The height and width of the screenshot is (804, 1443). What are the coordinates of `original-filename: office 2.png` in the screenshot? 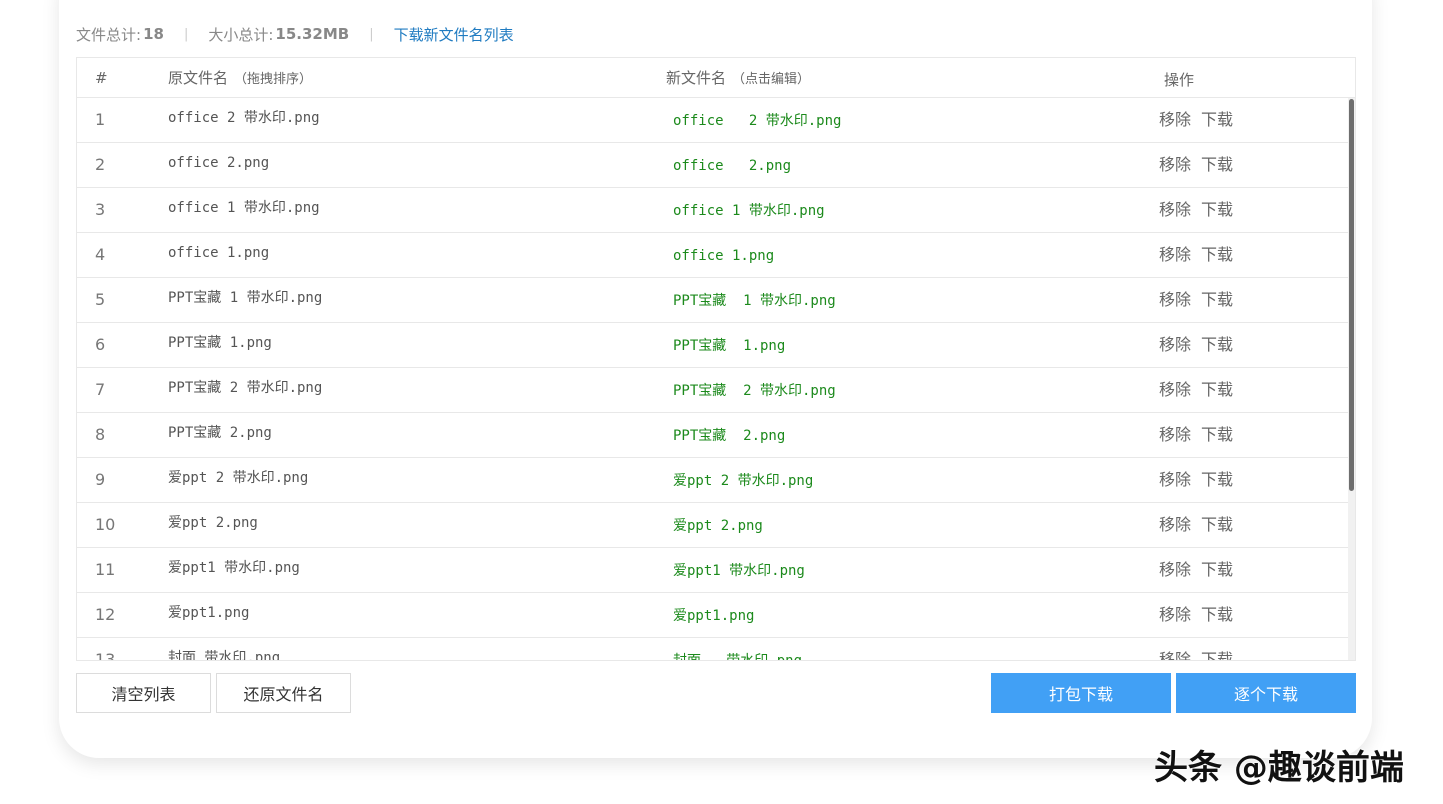 It's located at (218, 163).